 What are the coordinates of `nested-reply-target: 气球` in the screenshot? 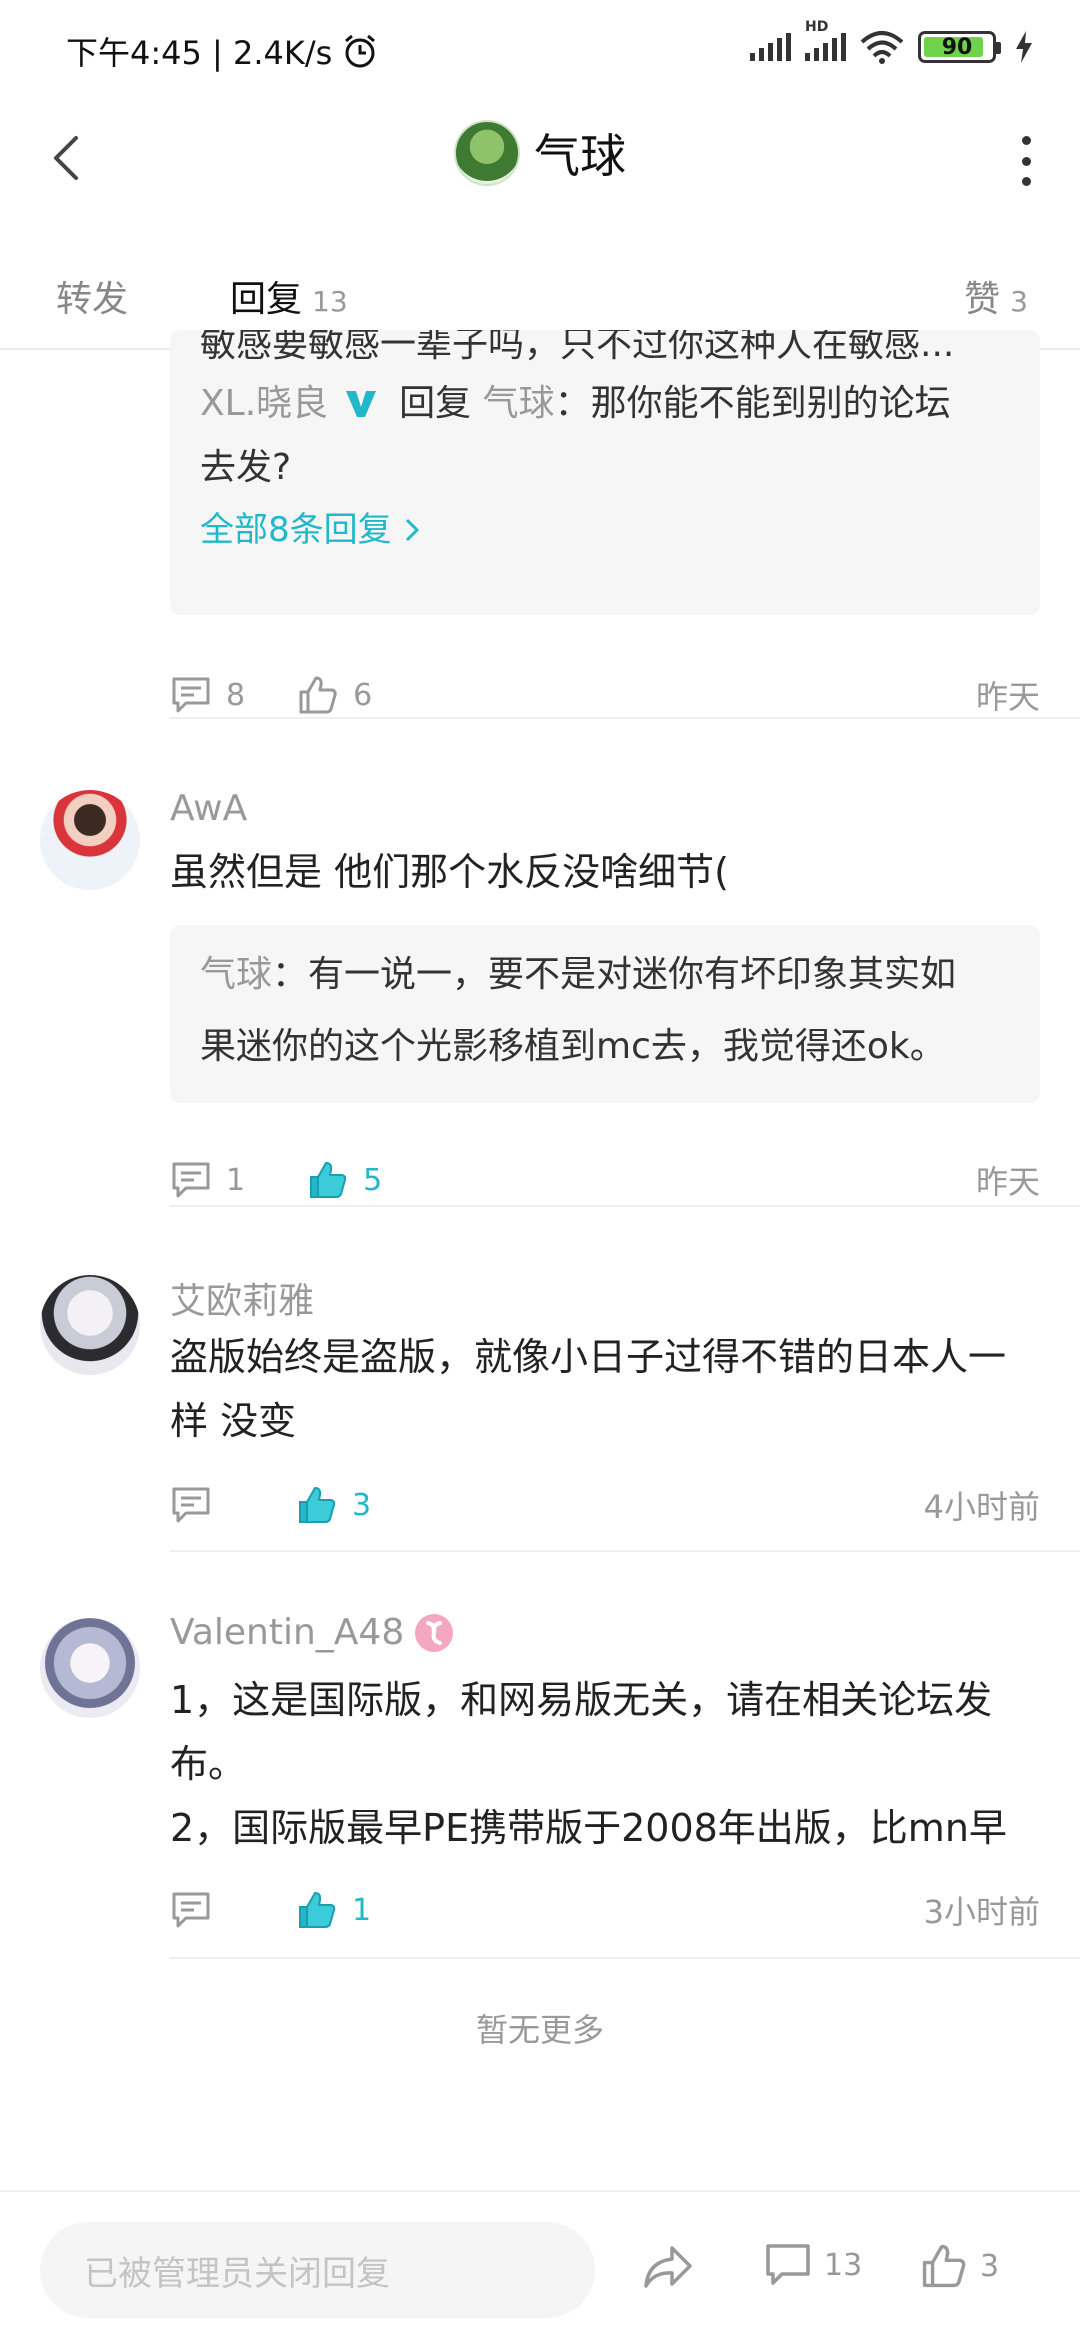 It's located at (519, 403).